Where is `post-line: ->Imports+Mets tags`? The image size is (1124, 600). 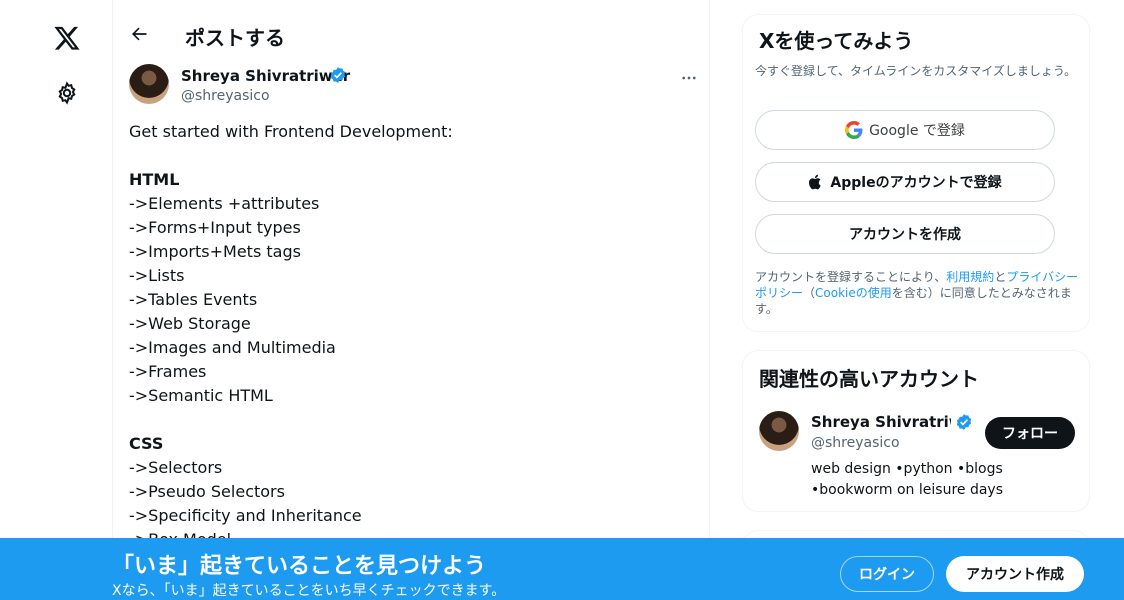 post-line: ->Imports+Mets tags is located at coordinates (215, 251).